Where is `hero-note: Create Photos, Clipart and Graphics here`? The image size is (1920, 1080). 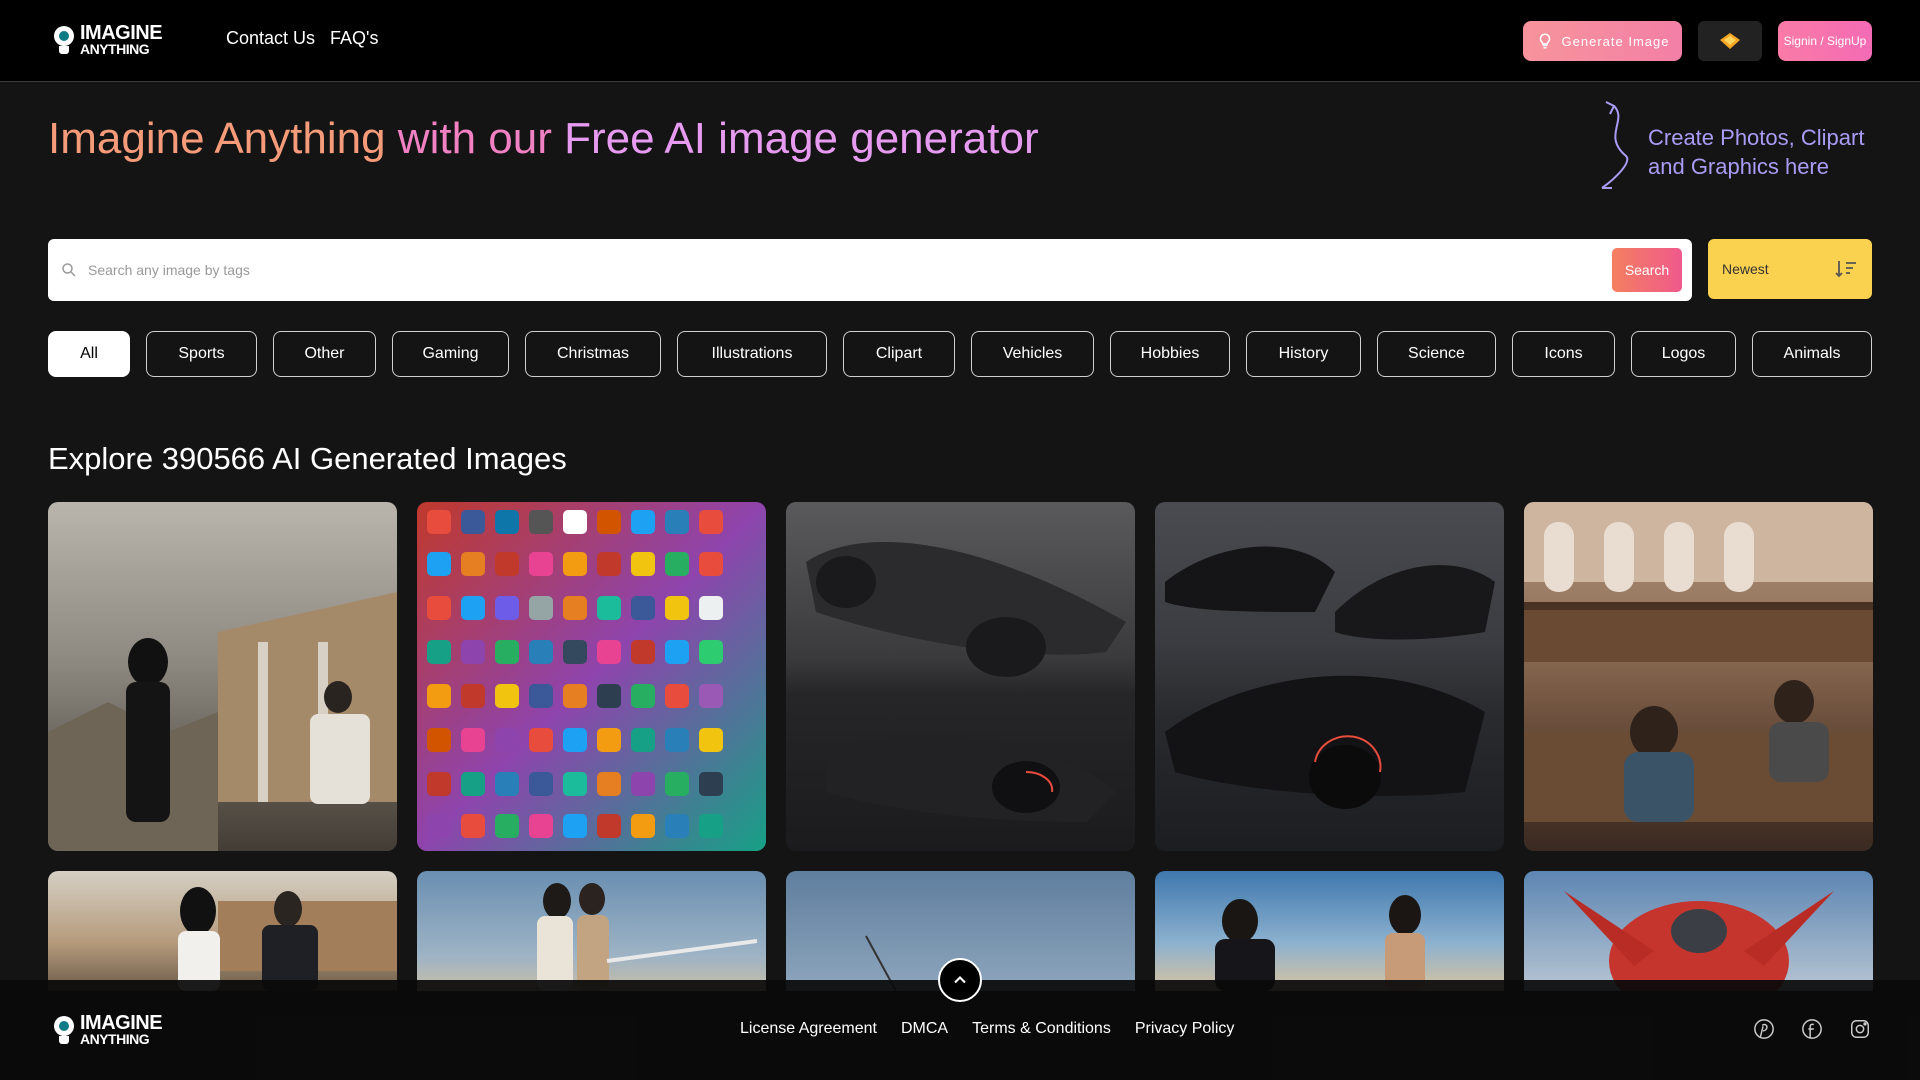
hero-note: Create Photos, Clipart and Graphics here is located at coordinates (1756, 152).